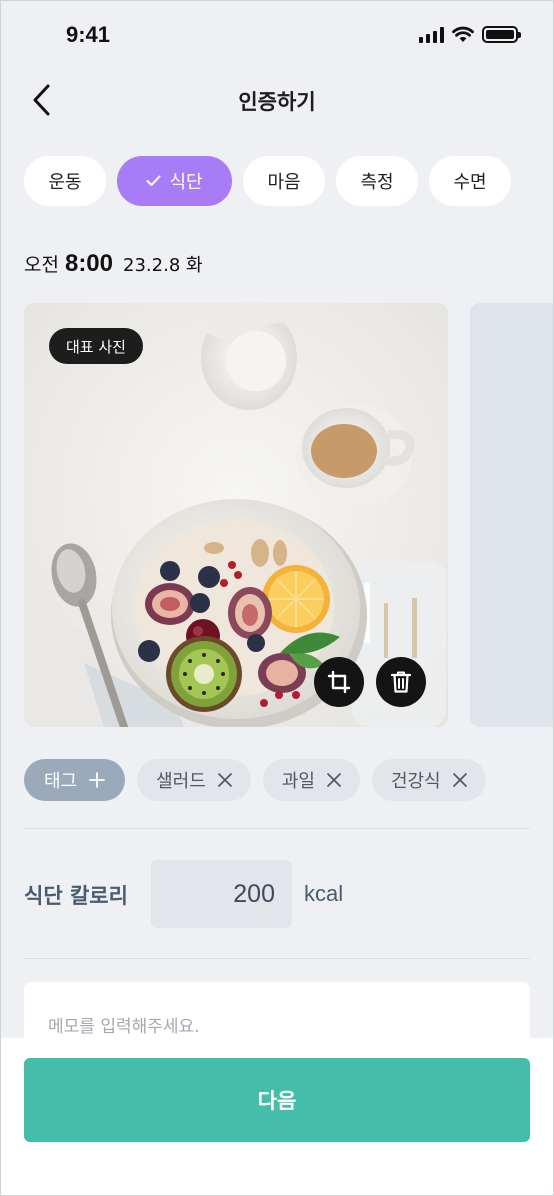 The image size is (554, 1196). What do you see at coordinates (153, 180) in the screenshot?
I see `check-icon` at bounding box center [153, 180].